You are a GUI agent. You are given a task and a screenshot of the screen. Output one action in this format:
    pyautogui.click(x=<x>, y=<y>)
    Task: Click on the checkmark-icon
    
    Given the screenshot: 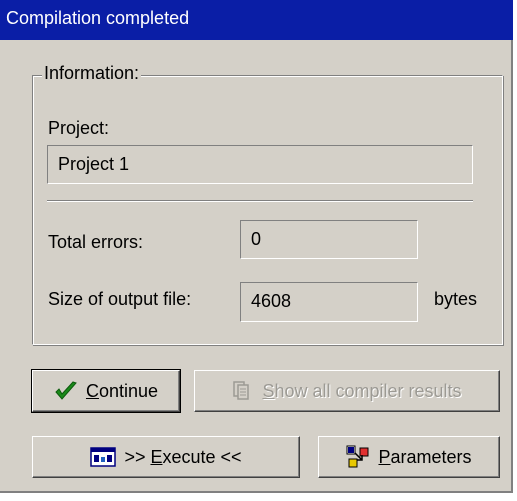 What is the action you would take?
    pyautogui.click(x=66, y=391)
    